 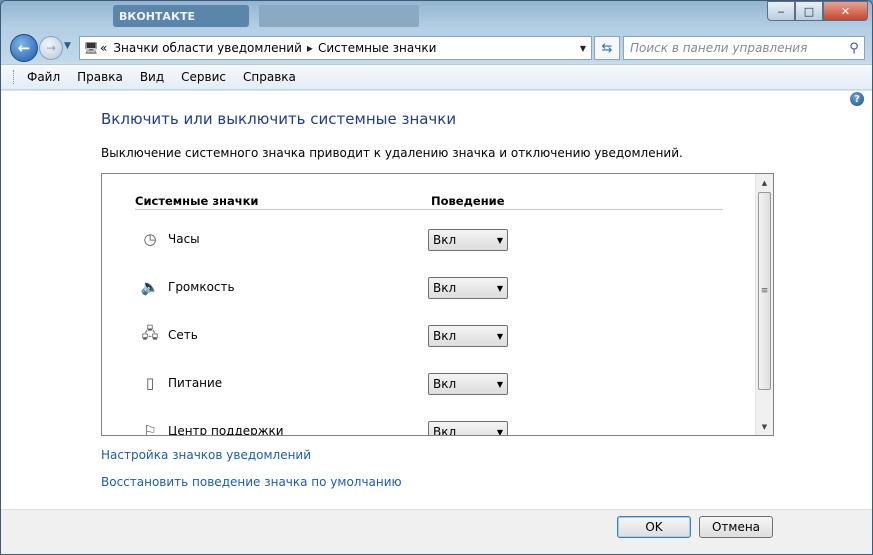 I want to click on row-label: Центр поддержки, so click(x=226, y=430).